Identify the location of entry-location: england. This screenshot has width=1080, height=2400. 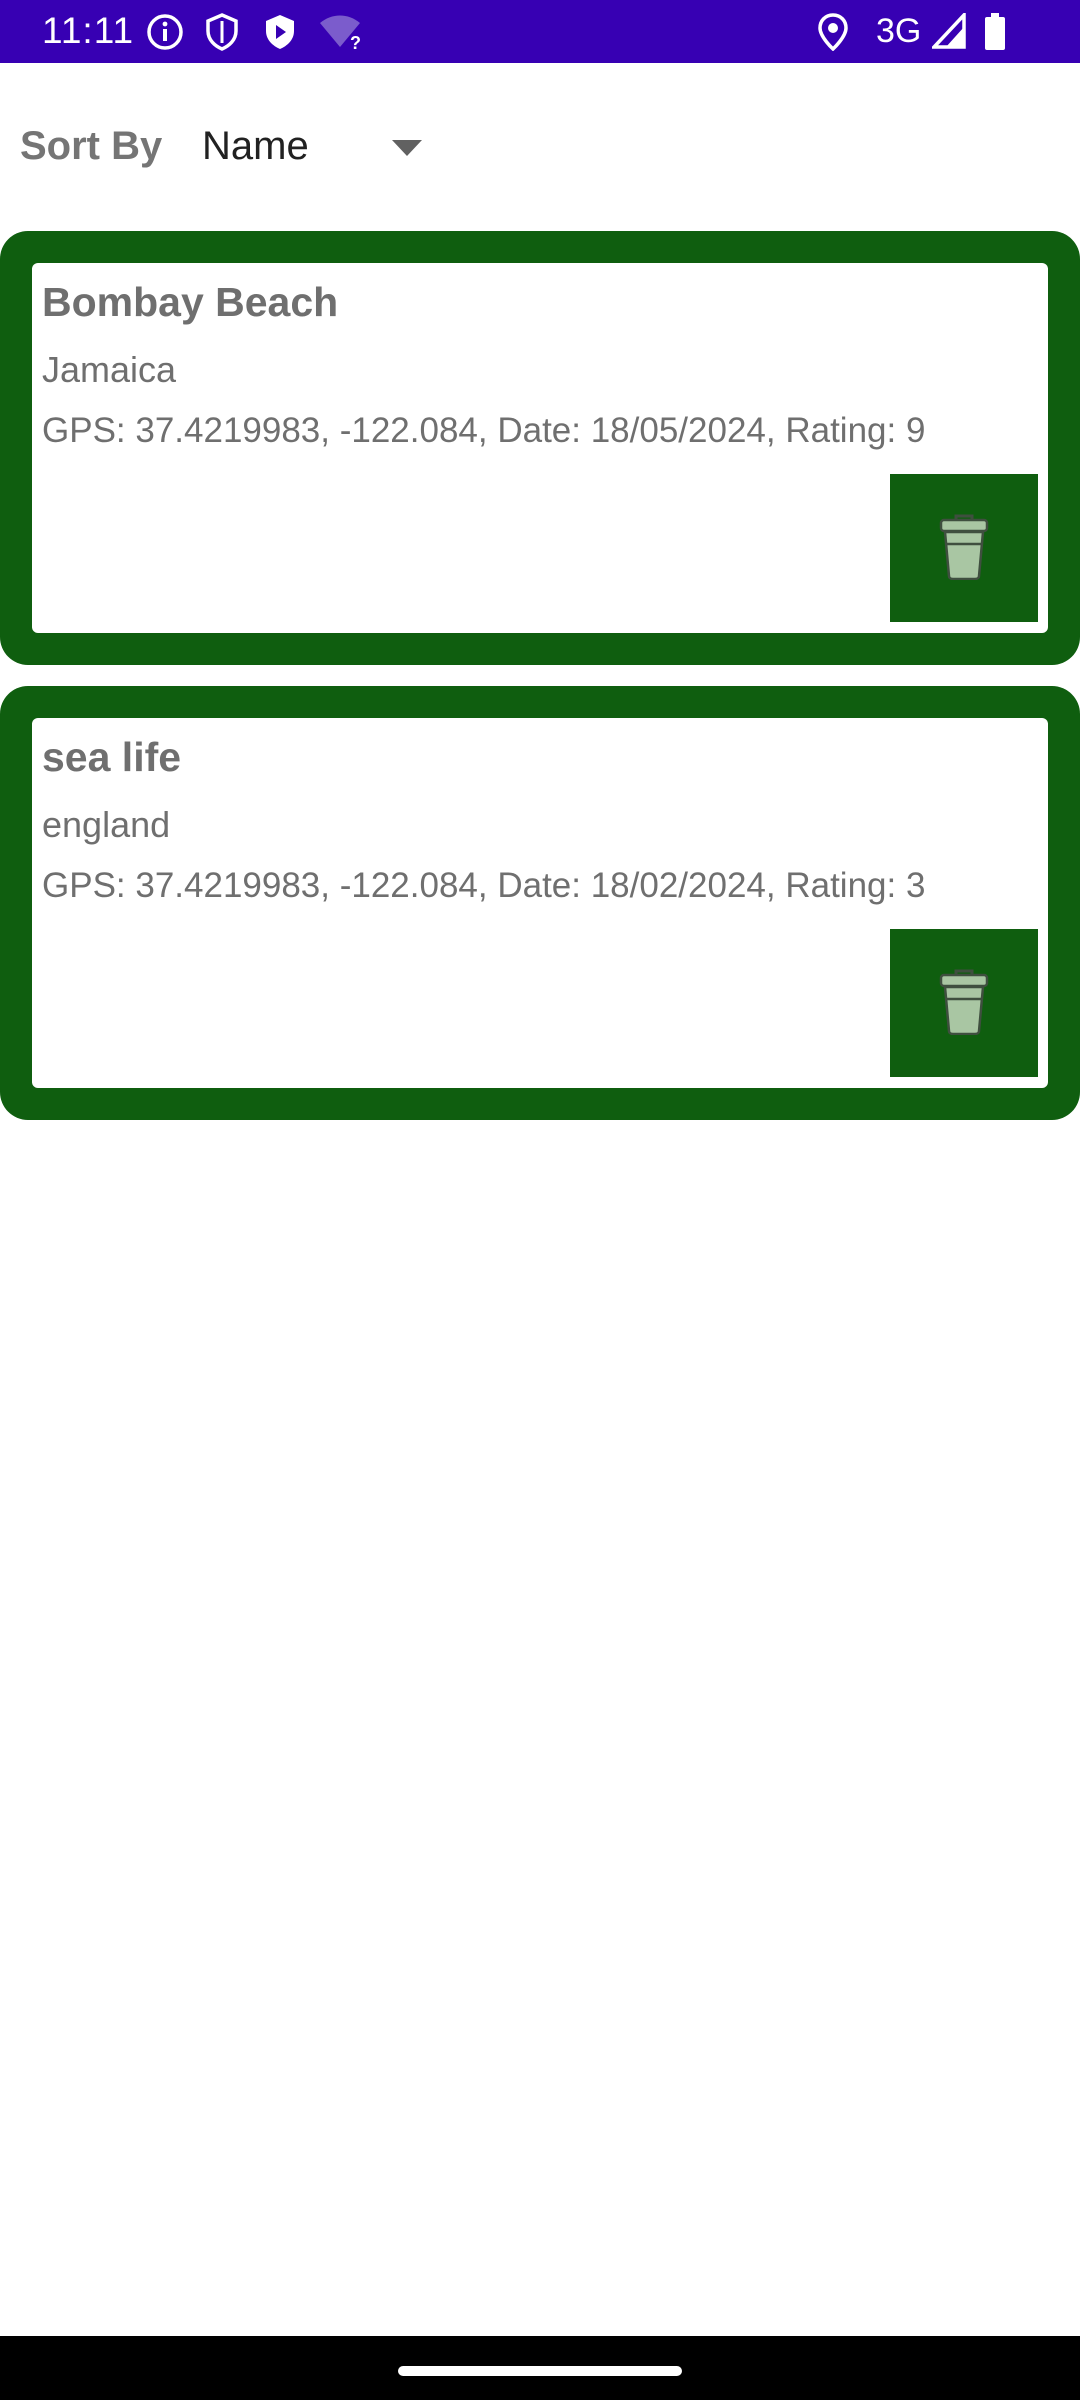
(106, 824).